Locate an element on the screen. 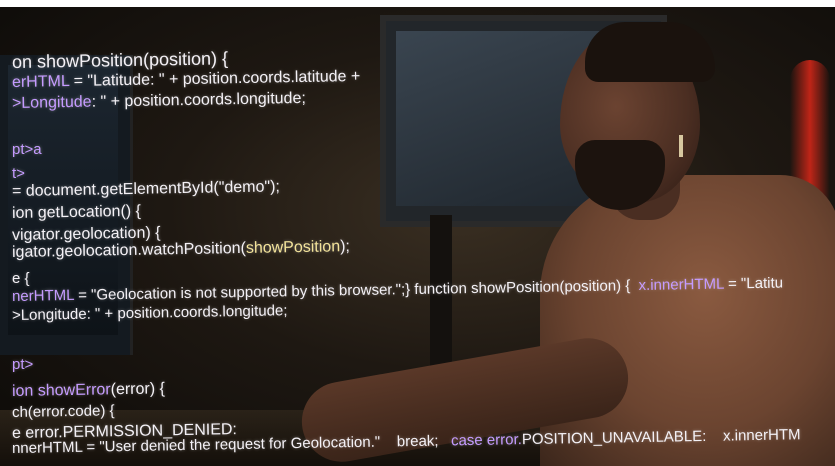 This screenshot has width=835, height=466. code-line: pt> is located at coordinates (22, 364).